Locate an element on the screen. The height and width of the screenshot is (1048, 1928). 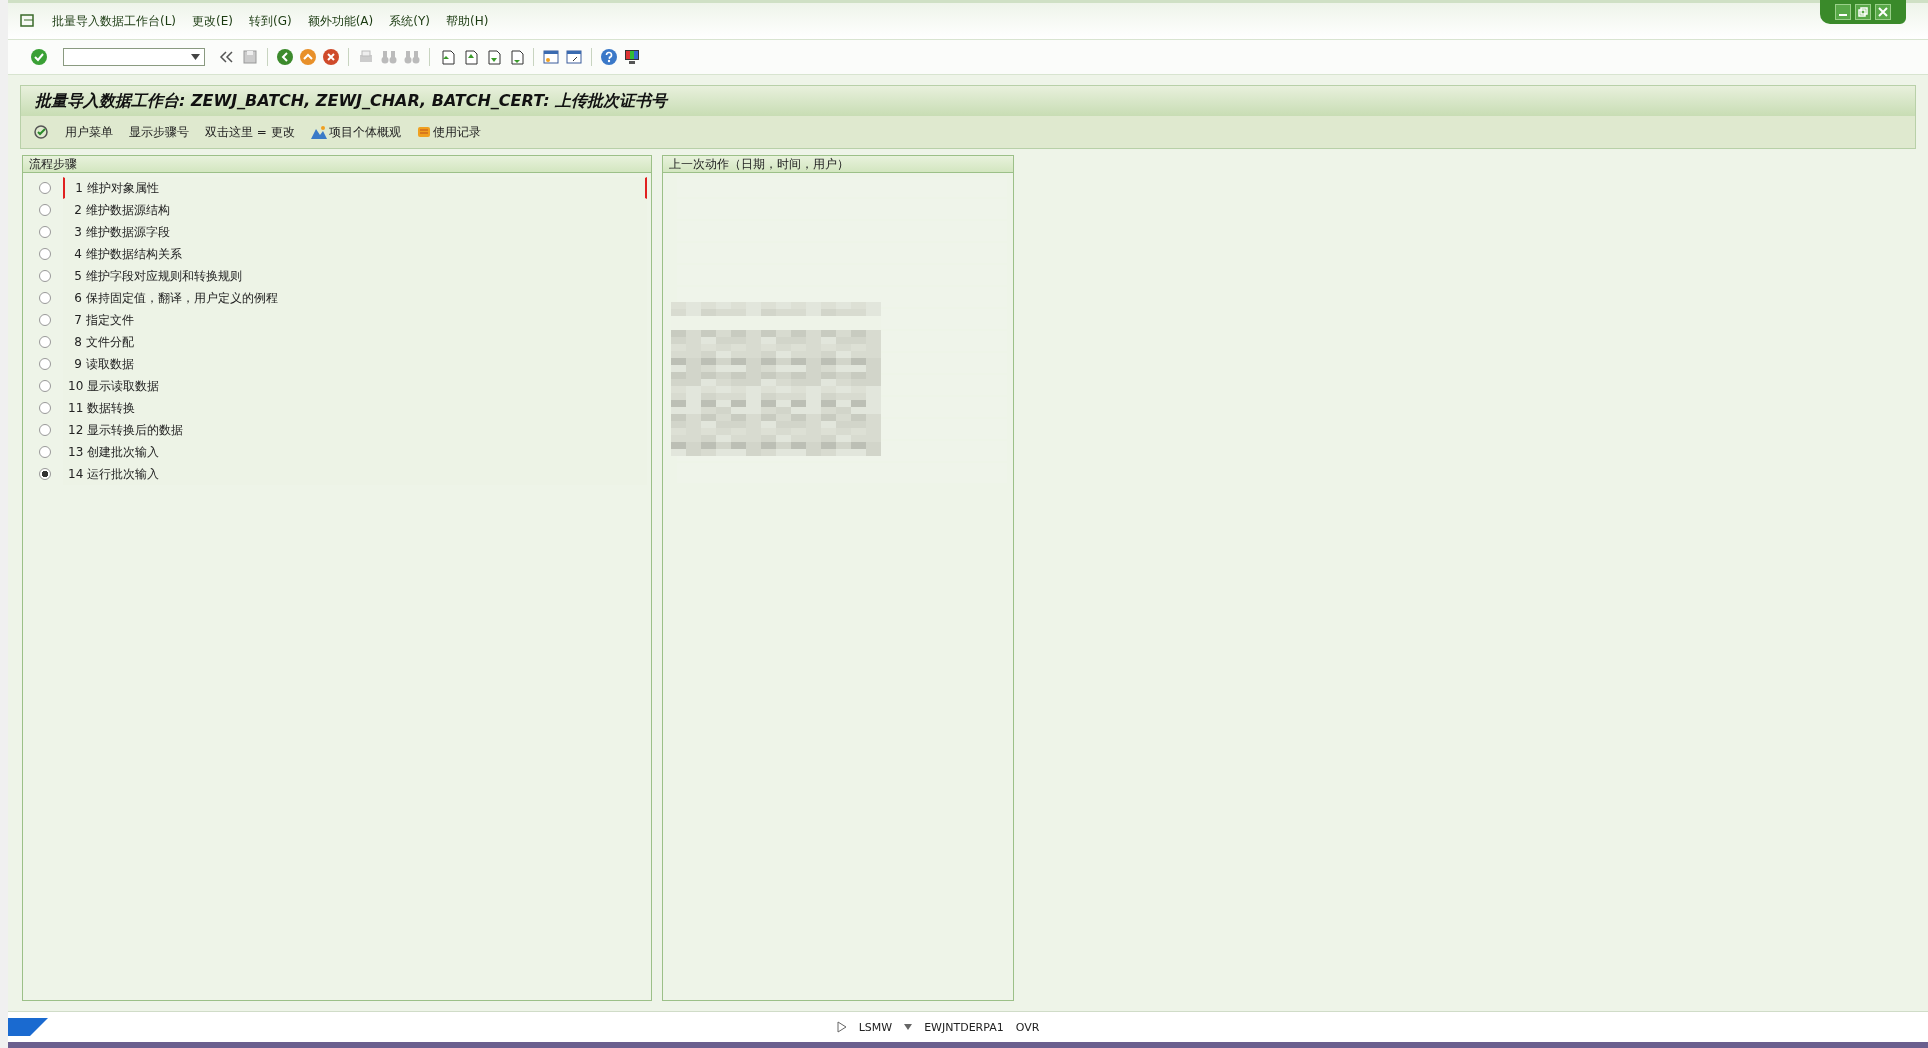
scroll-icon is located at coordinates (423, 132).